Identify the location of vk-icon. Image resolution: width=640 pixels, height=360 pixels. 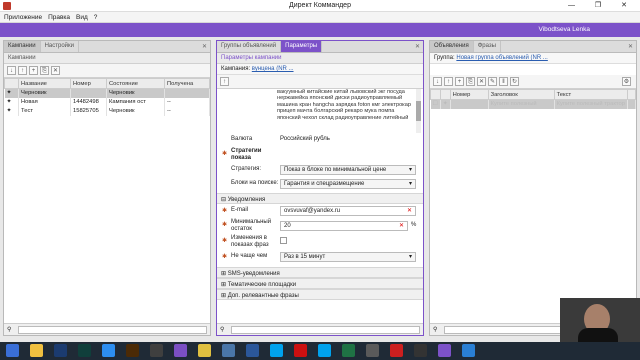
(228, 350).